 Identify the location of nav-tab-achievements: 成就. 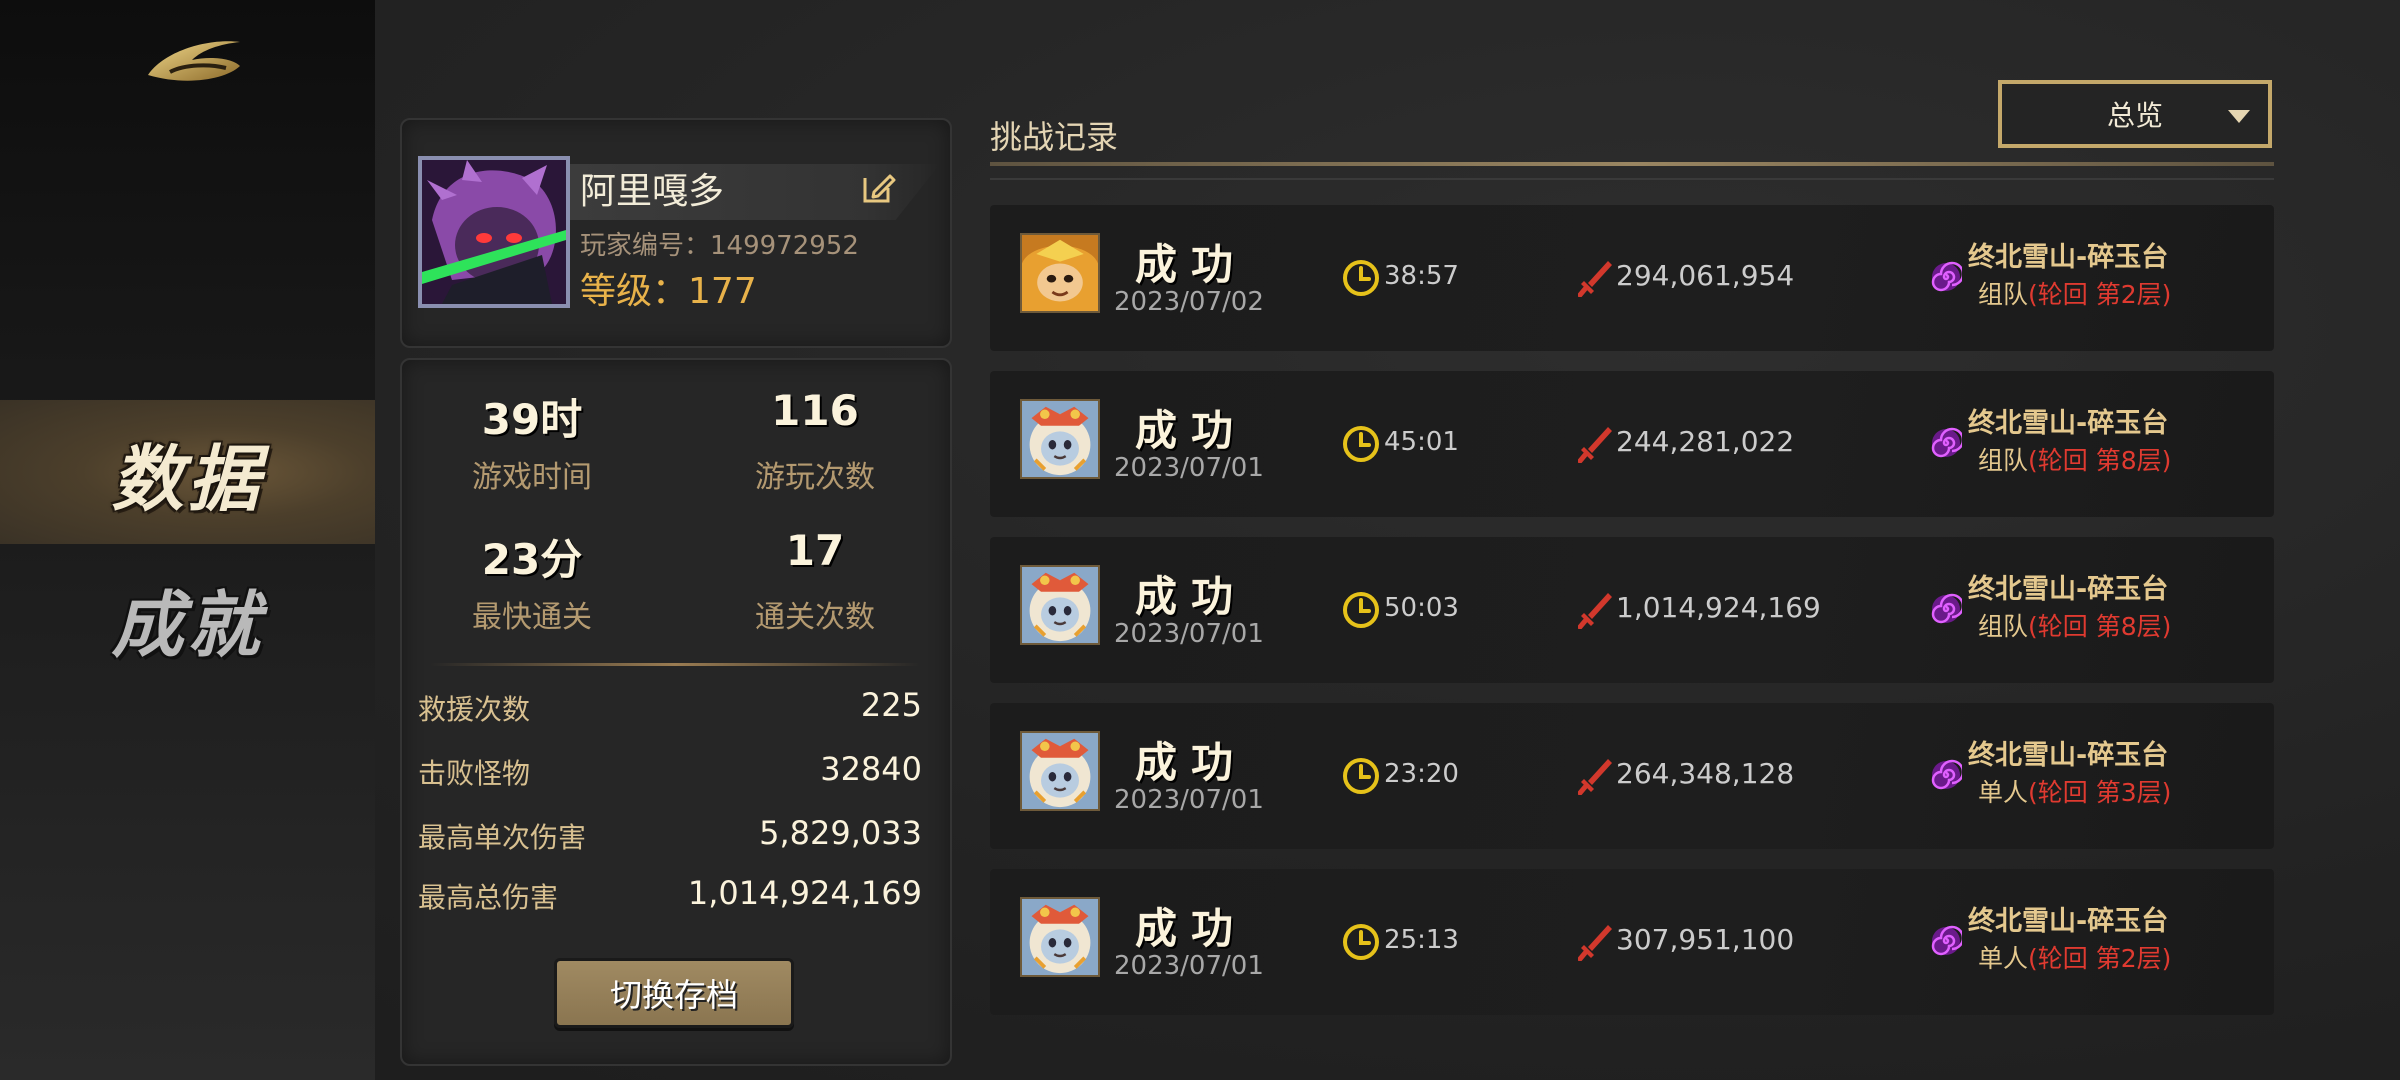
(187, 618).